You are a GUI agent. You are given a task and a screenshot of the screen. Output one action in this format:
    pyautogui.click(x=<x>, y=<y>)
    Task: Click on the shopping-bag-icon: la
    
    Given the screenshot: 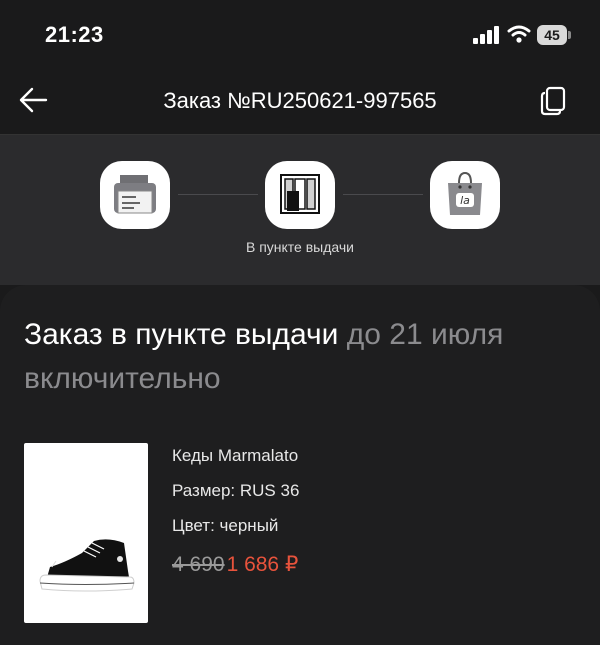 What is the action you would take?
    pyautogui.click(x=465, y=193)
    